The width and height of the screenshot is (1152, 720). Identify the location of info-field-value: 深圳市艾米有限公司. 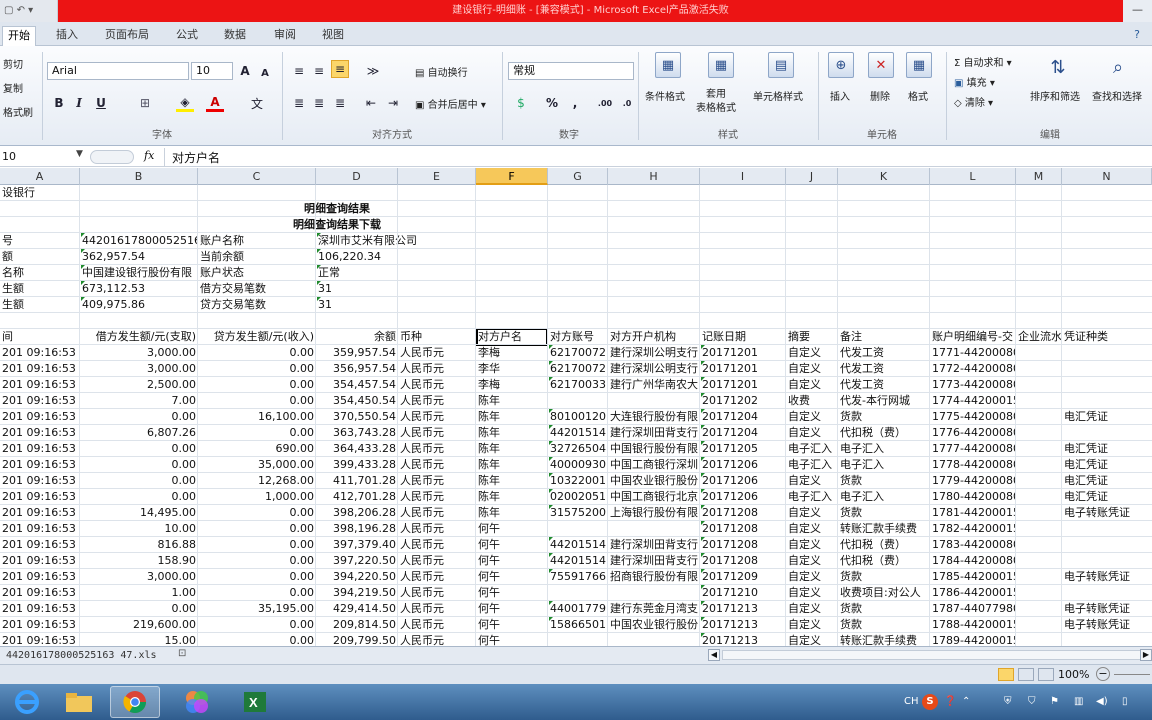
(367, 241).